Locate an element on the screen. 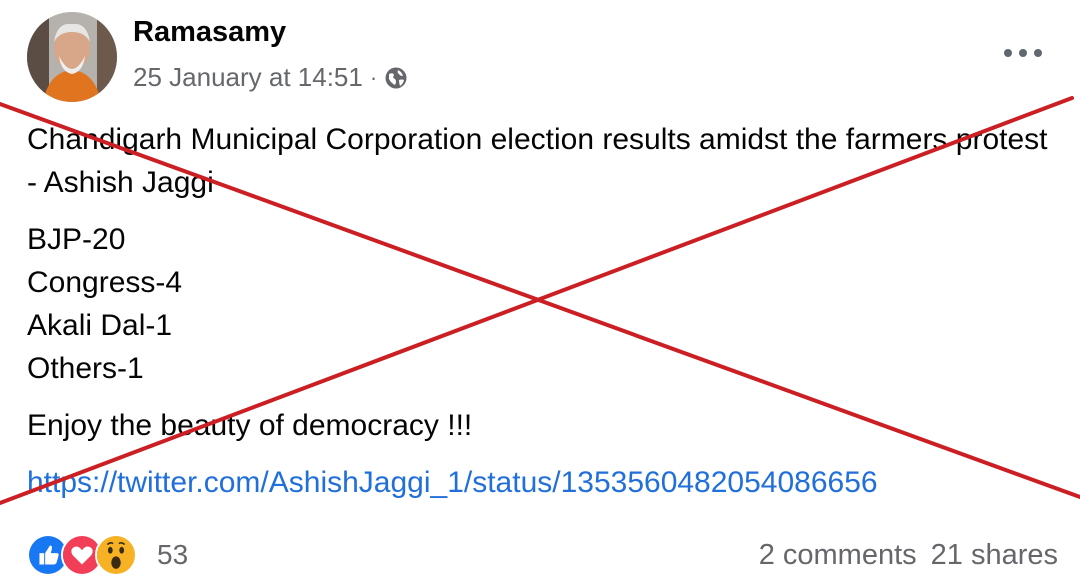 This screenshot has width=1080, height=583. globe-icon is located at coordinates (396, 78).